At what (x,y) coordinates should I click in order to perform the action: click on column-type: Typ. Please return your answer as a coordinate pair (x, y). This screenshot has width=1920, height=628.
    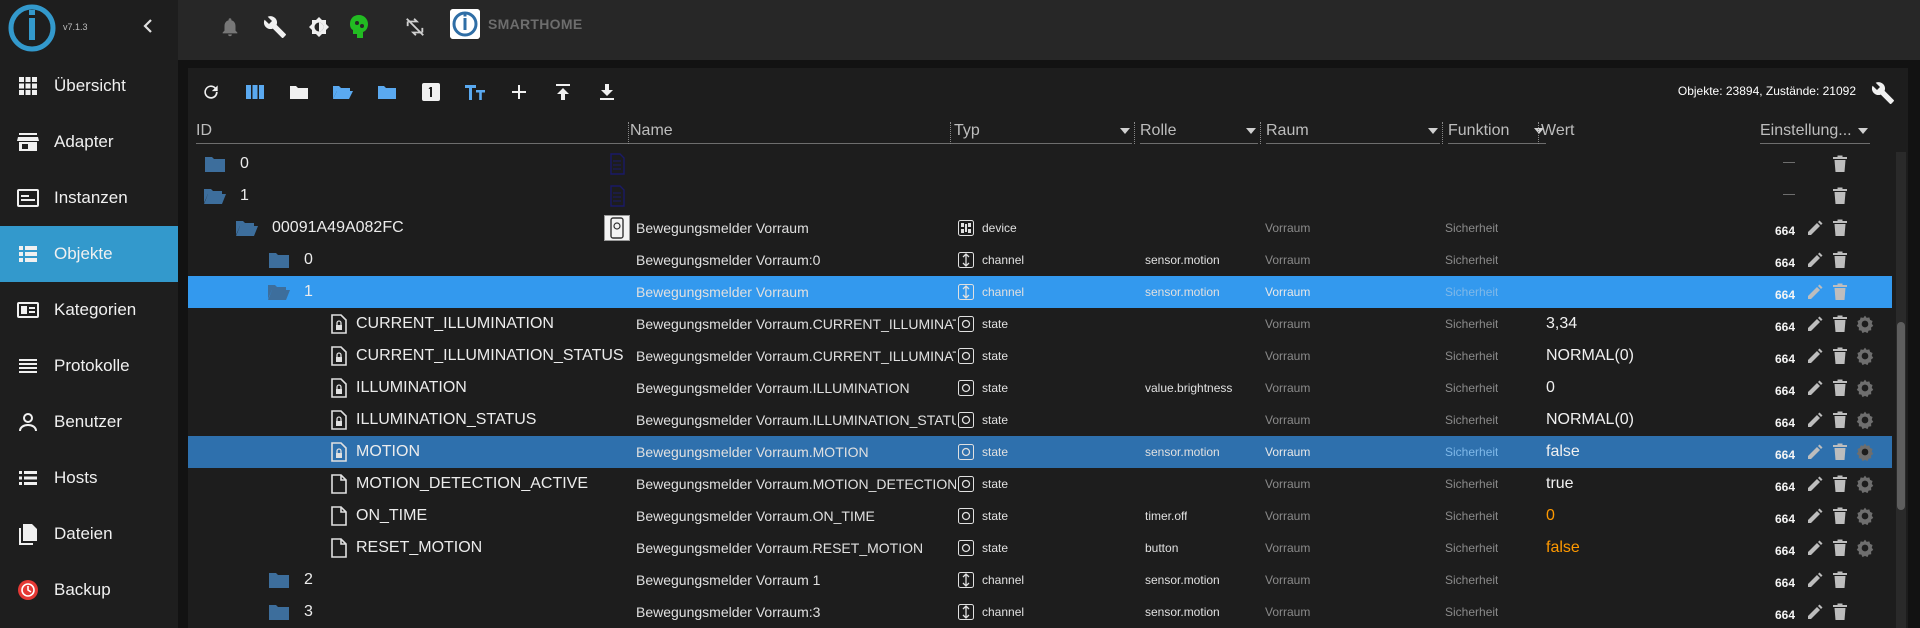
    Looking at the image, I should click on (1043, 133).